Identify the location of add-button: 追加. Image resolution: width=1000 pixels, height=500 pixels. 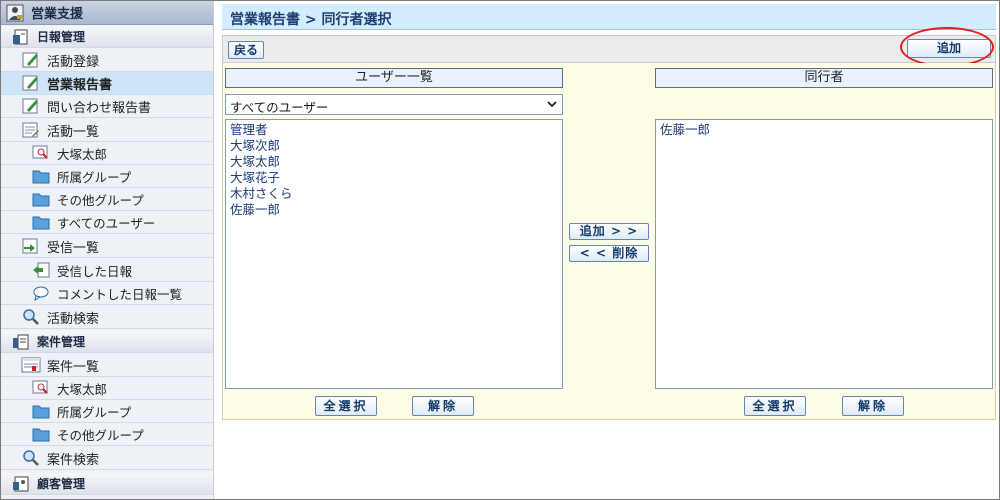
(949, 48).